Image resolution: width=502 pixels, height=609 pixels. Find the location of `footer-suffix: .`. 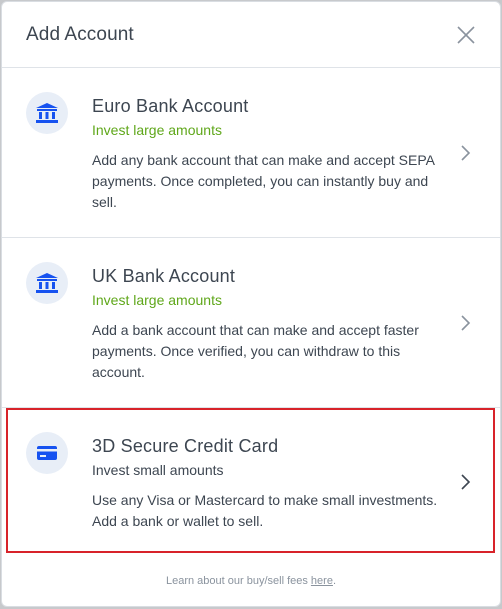

footer-suffix: . is located at coordinates (334, 581).